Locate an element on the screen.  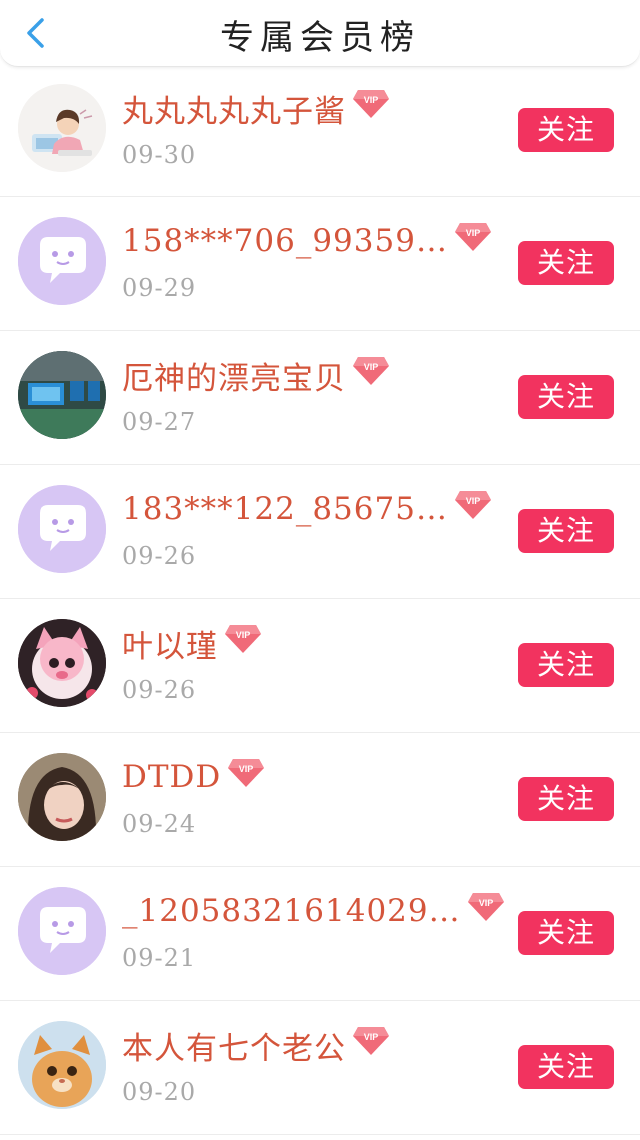
join-date: 09-30 is located at coordinates (159, 155).